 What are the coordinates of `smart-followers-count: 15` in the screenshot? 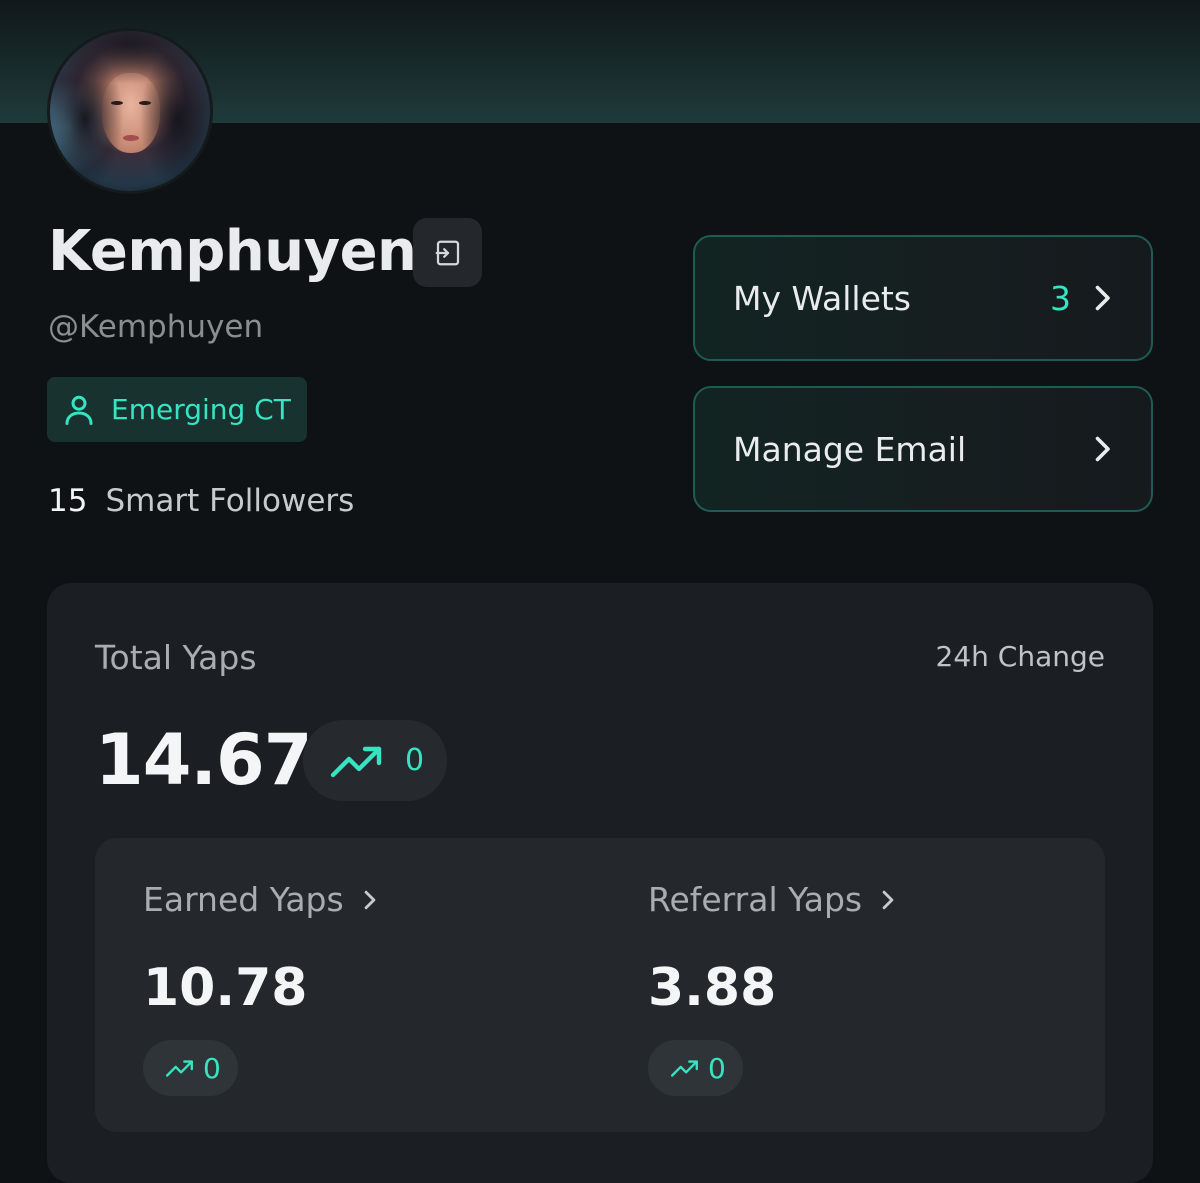 It's located at (68, 501).